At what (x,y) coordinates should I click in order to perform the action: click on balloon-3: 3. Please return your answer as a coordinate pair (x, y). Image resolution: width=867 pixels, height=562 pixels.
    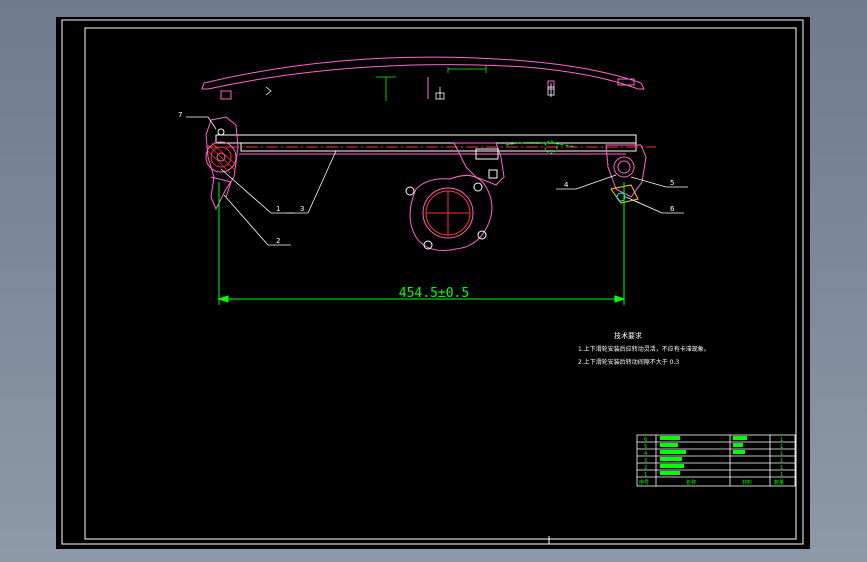
    Looking at the image, I should click on (302, 209).